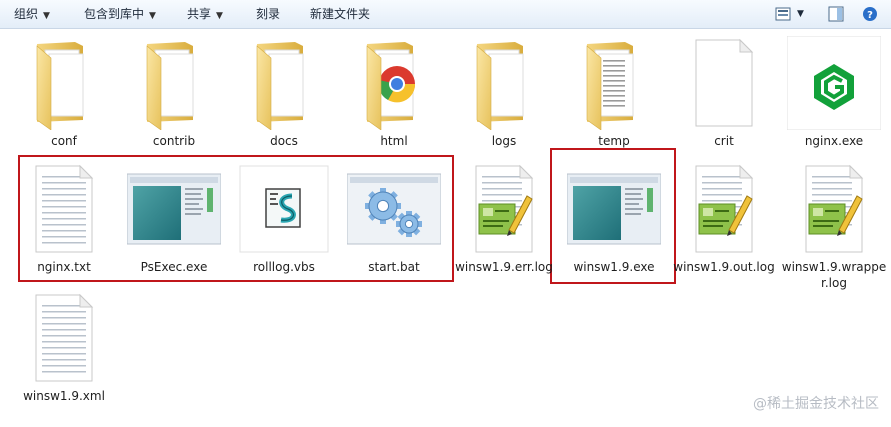 Image resolution: width=891 pixels, height=427 pixels. I want to click on file-item: html, so click(394, 98).